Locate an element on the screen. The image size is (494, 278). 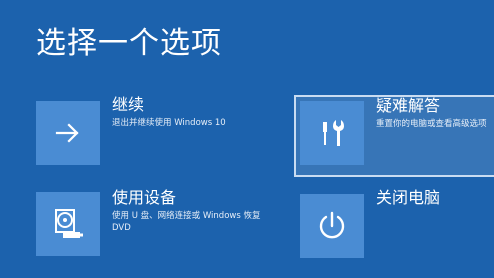
option-shut-down-tile is located at coordinates (332, 226).